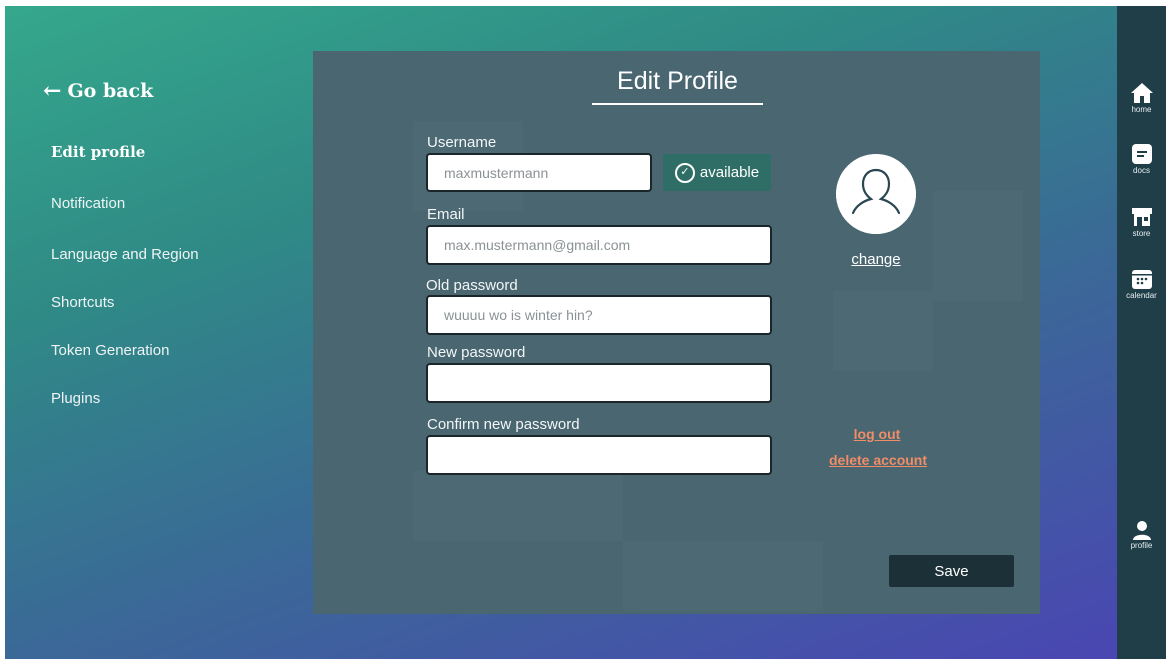  What do you see at coordinates (98, 152) in the screenshot?
I see `nav-item-edit-profile: Edit profile` at bounding box center [98, 152].